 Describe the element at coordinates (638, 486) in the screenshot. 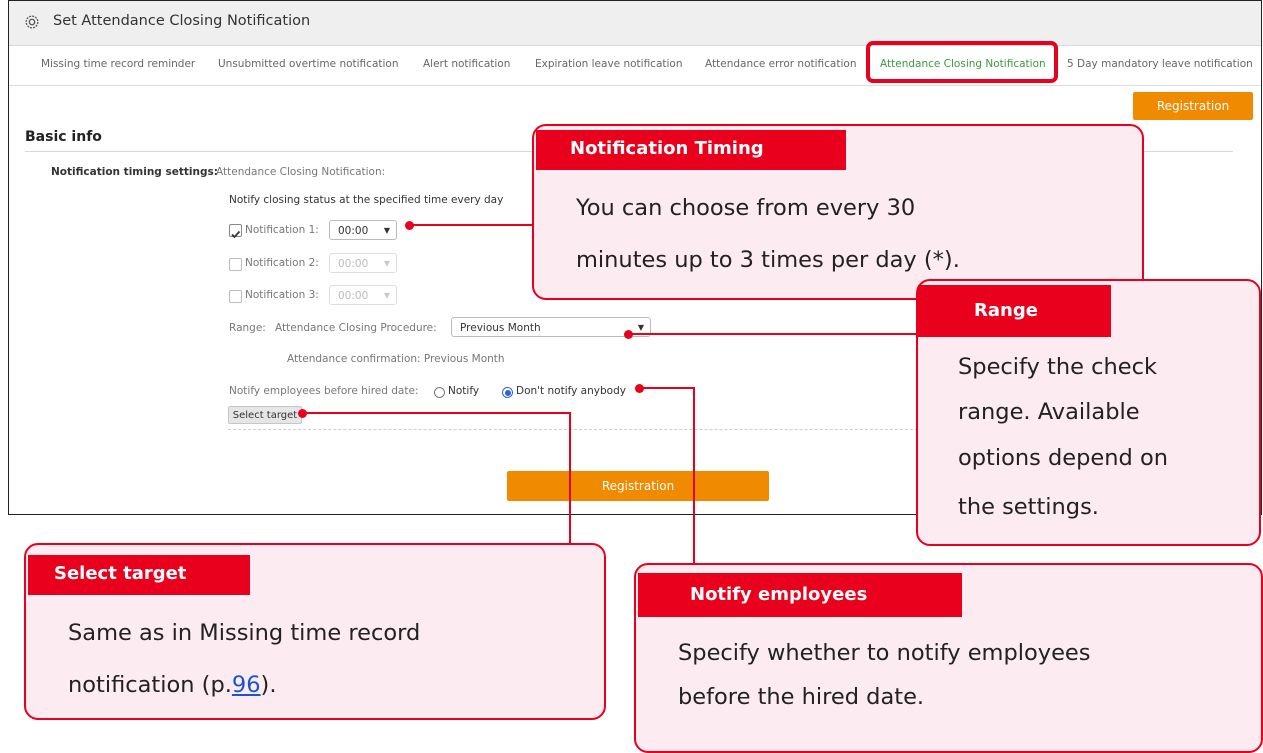

I see `registration-button-bottom: Registration` at that location.